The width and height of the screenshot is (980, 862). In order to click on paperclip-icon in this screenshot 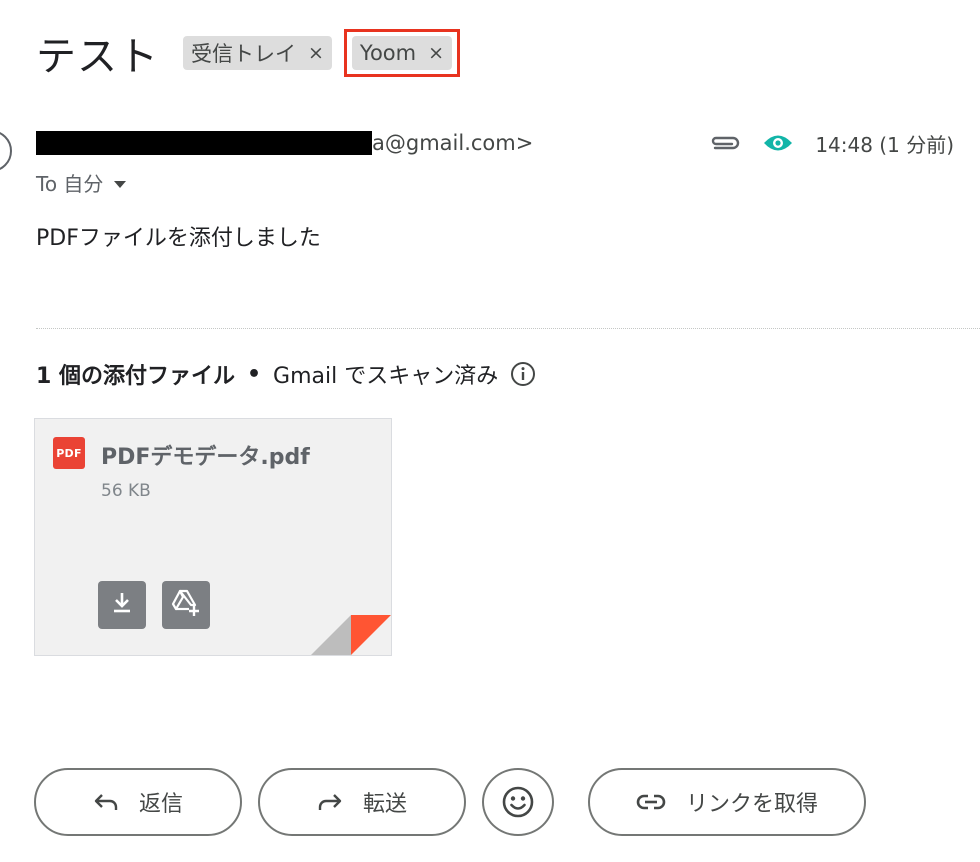, I will do `click(724, 143)`.